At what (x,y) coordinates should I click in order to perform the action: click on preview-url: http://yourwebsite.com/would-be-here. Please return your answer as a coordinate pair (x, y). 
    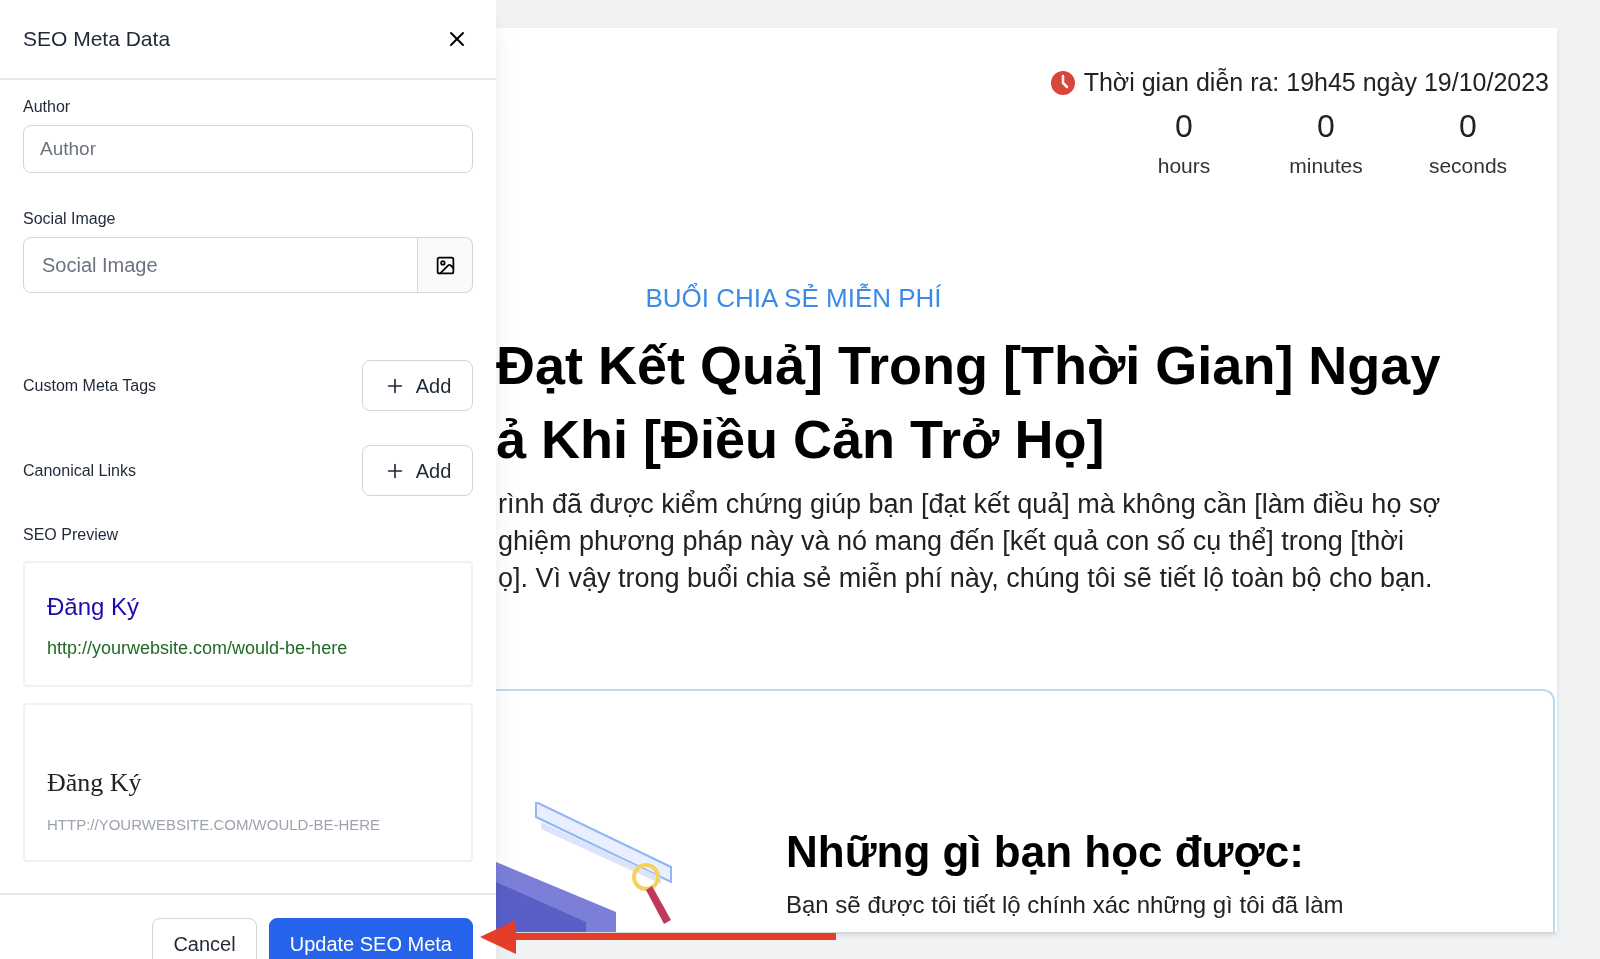
    Looking at the image, I should click on (198, 648).